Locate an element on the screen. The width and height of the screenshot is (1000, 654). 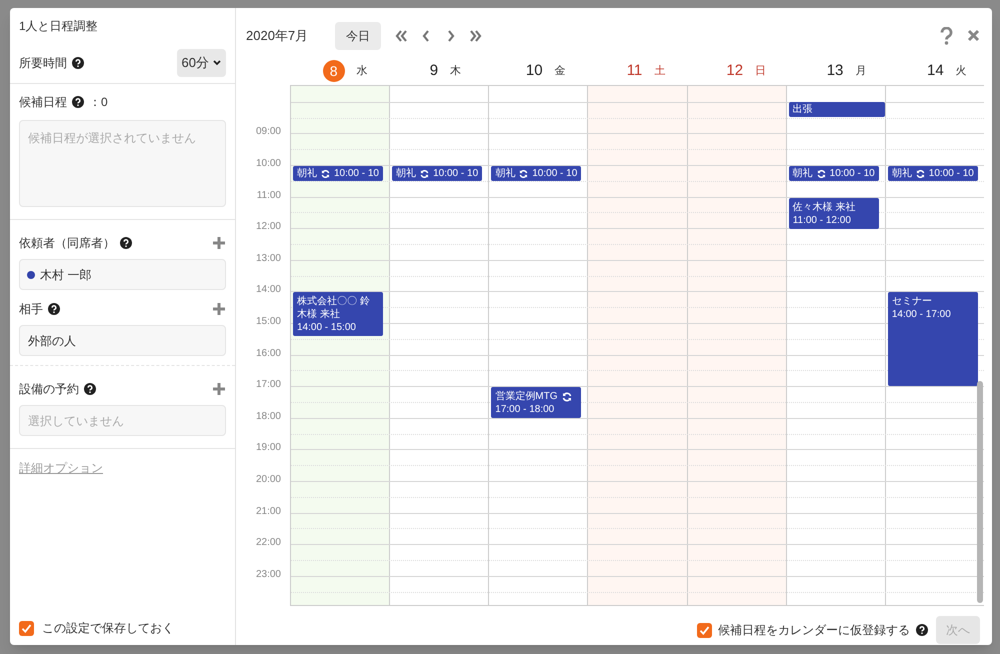
duration-label: 所要時間 is located at coordinates (43, 63).